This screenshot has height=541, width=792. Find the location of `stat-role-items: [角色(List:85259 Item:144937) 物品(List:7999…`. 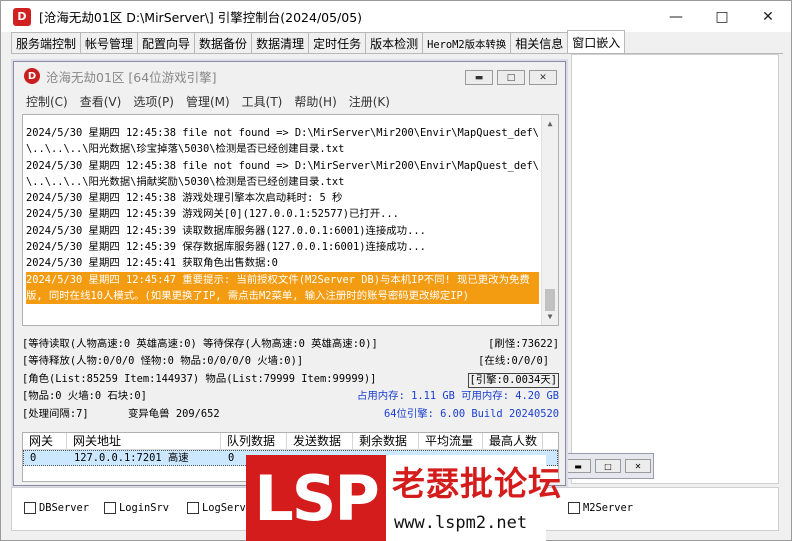

stat-role-items: [角色(List:85259 Item:144937) 物品(List:7999… is located at coordinates (199, 378).